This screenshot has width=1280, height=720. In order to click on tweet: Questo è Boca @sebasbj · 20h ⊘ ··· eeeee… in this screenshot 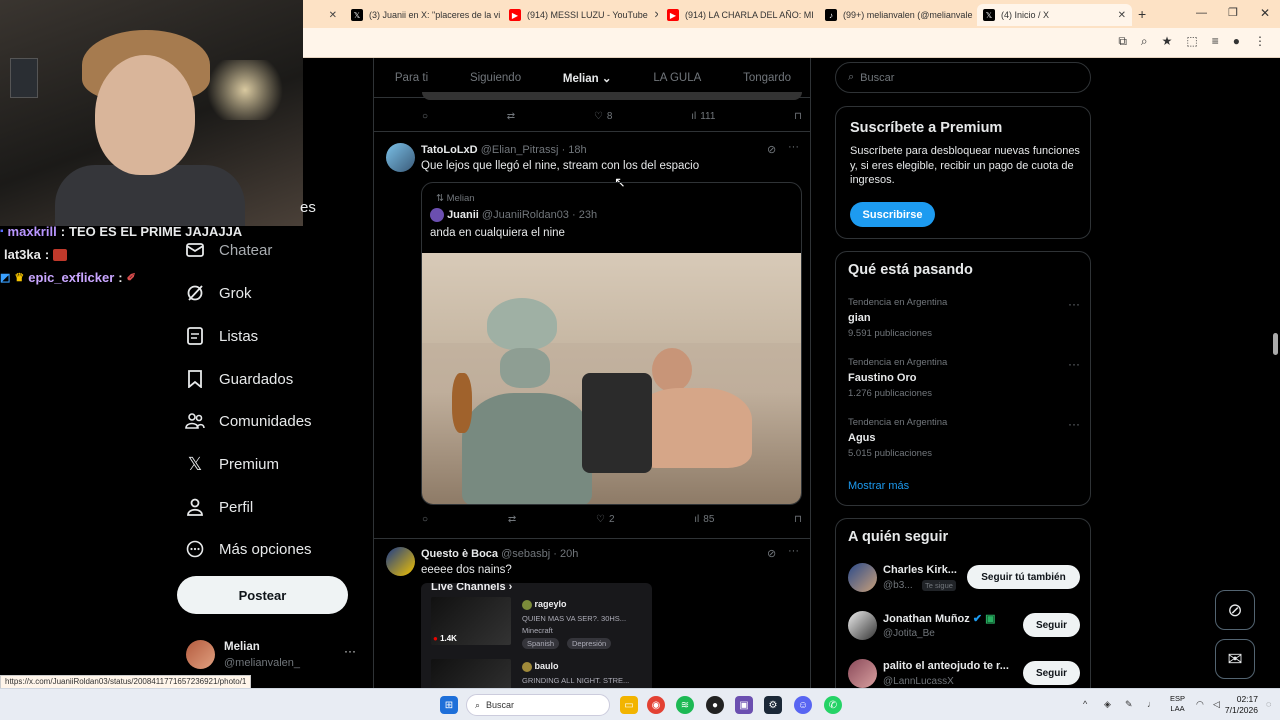, I will do `click(592, 613)`.